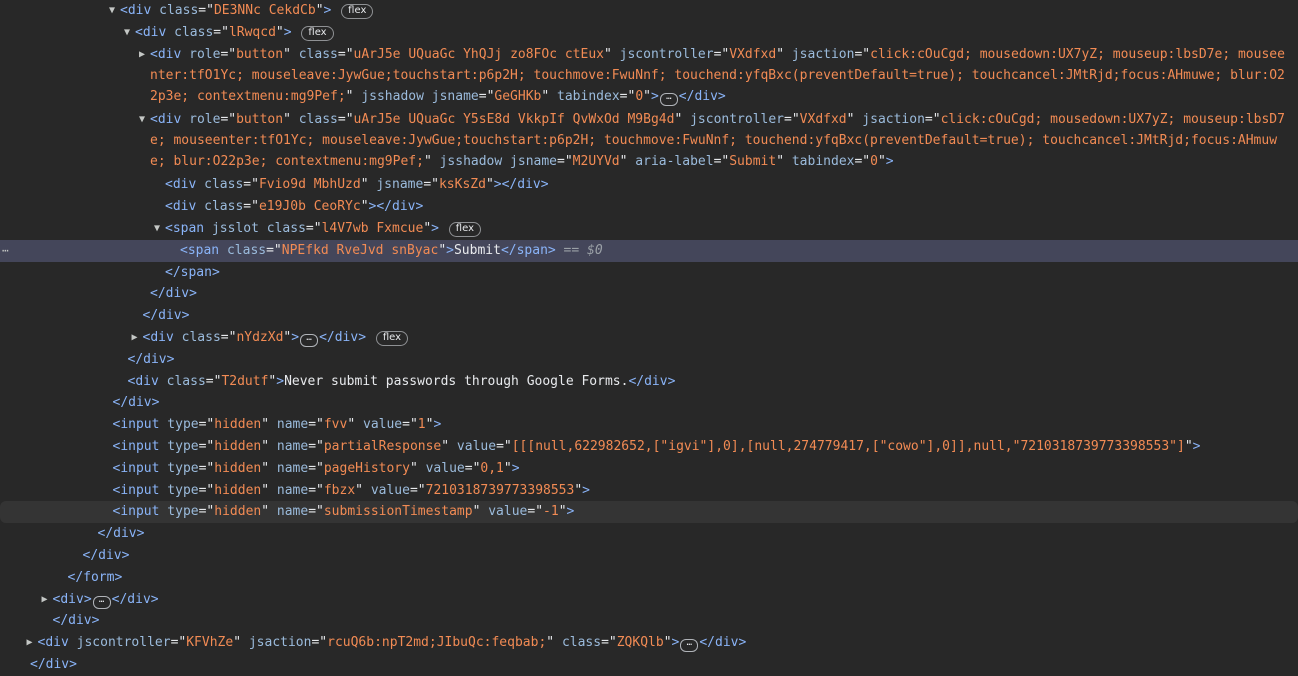 The width and height of the screenshot is (1298, 676). What do you see at coordinates (235, 228) in the screenshot?
I see `attribute-name: jsslot` at bounding box center [235, 228].